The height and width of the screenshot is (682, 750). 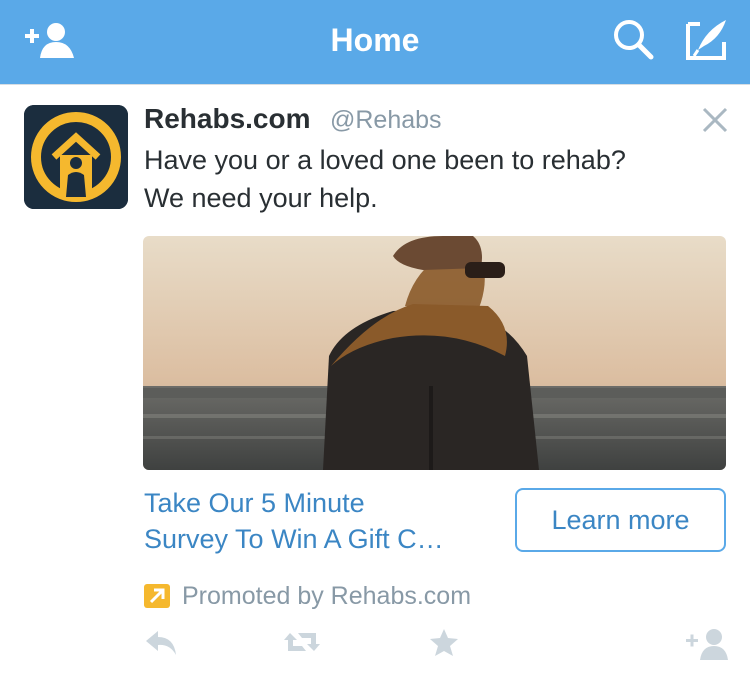 I want to click on learn-more-button: Learn more, so click(x=620, y=520).